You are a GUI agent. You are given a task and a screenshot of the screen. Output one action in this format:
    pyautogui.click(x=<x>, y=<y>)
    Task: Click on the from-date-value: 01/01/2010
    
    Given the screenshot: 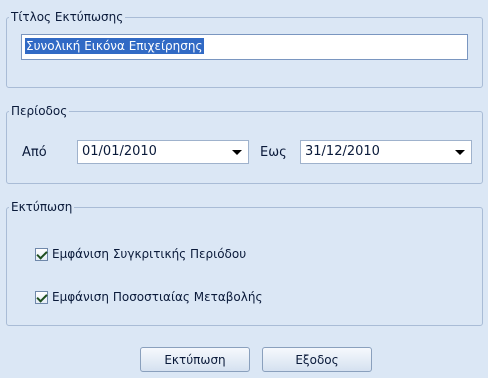 What is the action you would take?
    pyautogui.click(x=119, y=151)
    